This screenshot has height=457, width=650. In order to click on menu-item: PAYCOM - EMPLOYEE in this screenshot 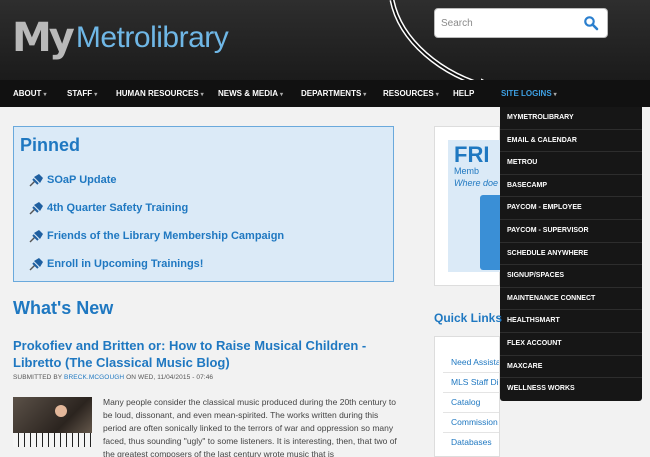, I will do `click(571, 208)`.